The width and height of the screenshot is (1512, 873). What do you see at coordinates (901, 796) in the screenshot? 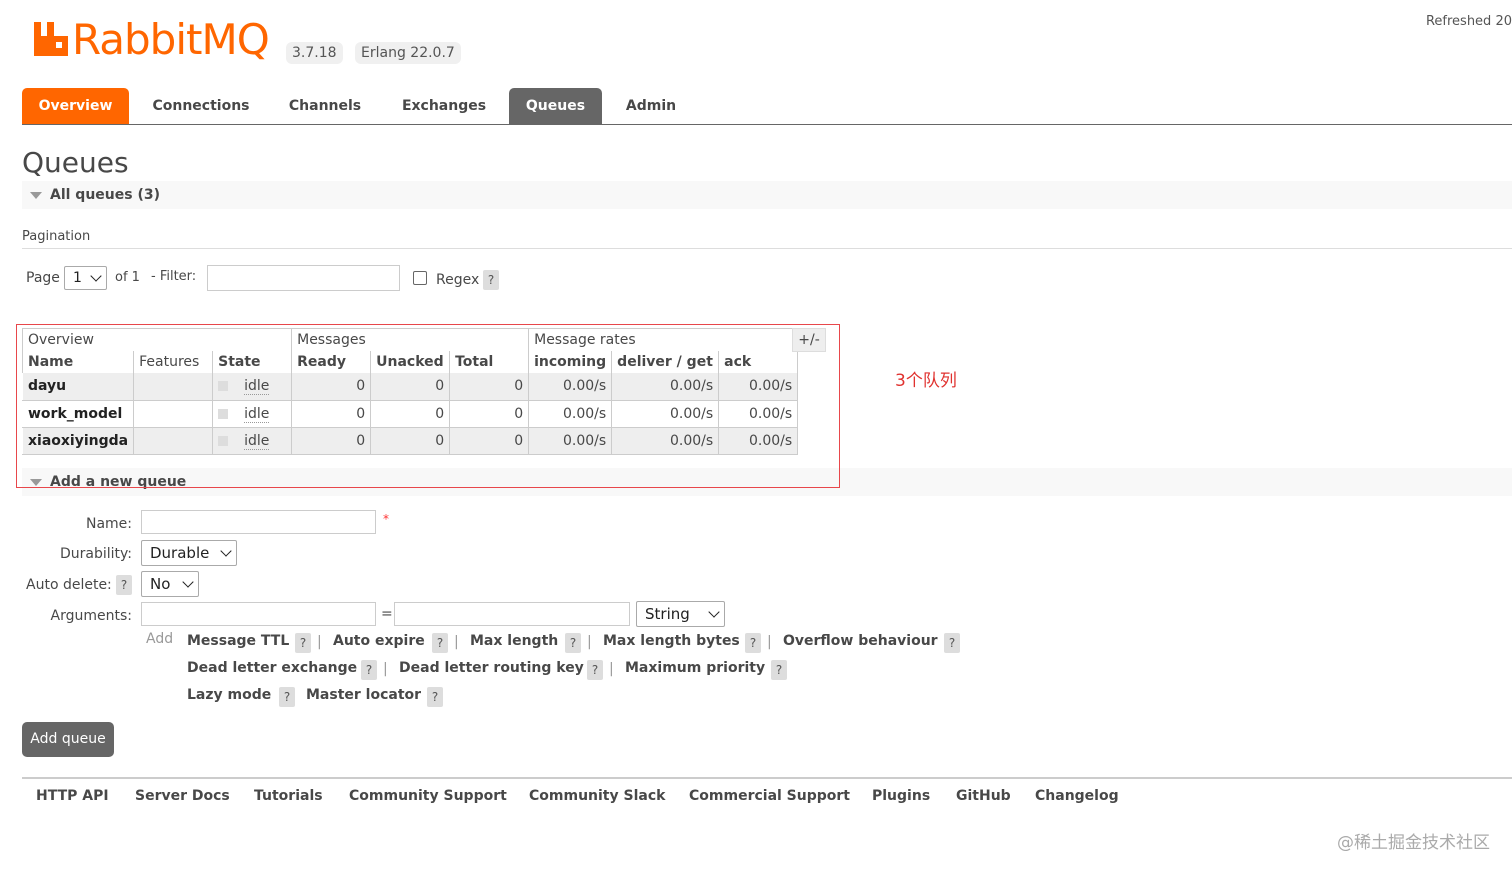
I see `footer-link-plugins: Plugins` at bounding box center [901, 796].